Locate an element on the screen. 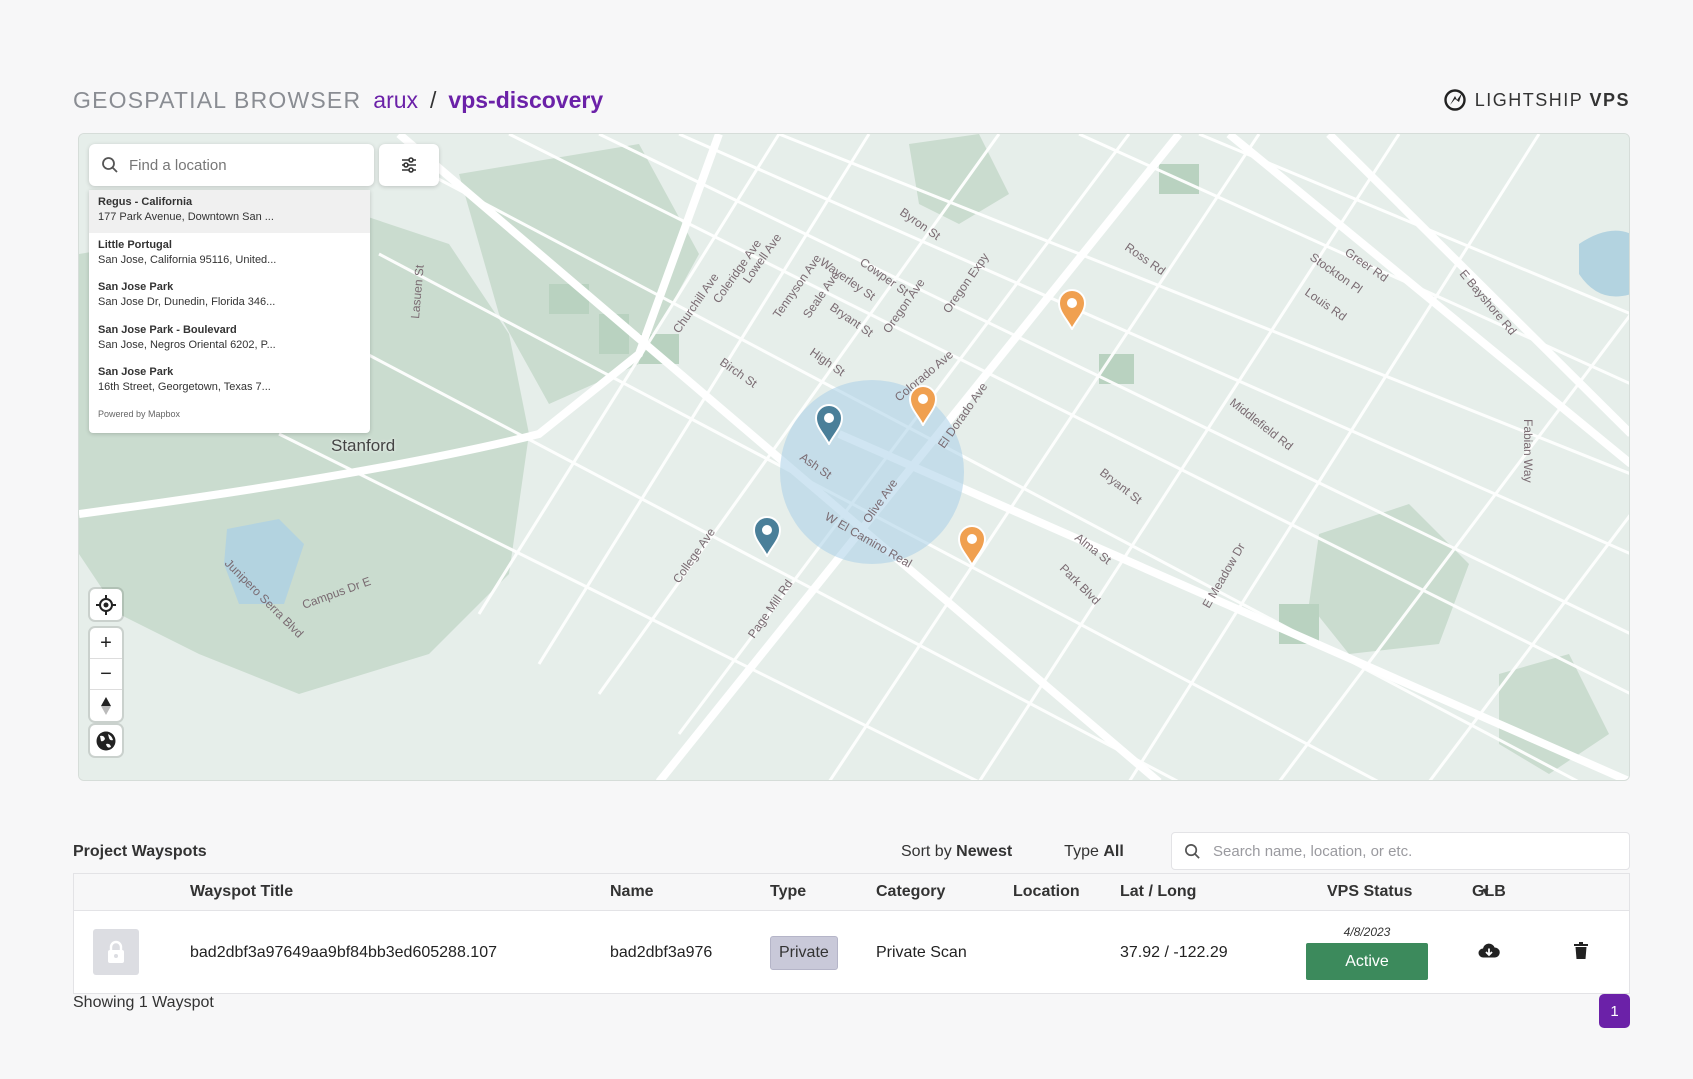 This screenshot has width=1693, height=1079. powered-by-mapbox: Powered by Mapbox is located at coordinates (229, 414).